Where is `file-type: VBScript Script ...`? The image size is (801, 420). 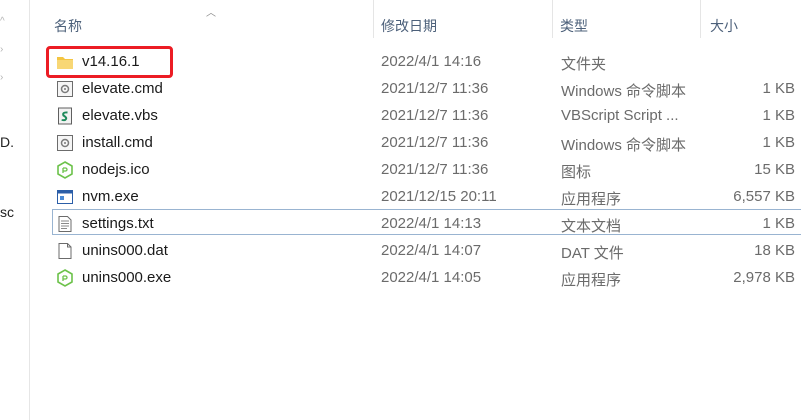 file-type: VBScript Script ... is located at coordinates (620, 115).